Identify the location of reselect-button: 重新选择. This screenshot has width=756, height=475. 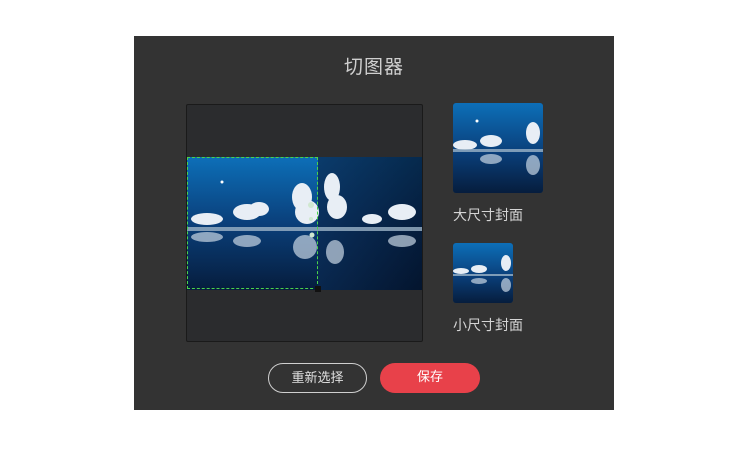
(317, 378).